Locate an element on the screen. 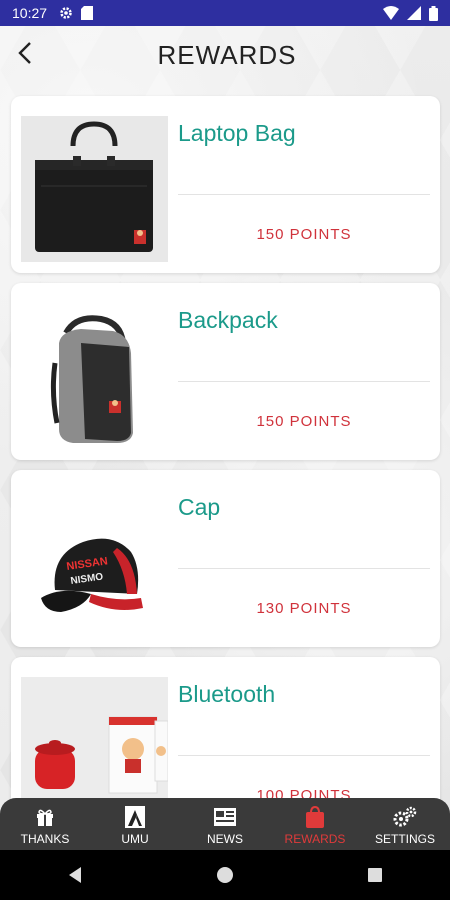  page-title: REWARDS is located at coordinates (227, 54).